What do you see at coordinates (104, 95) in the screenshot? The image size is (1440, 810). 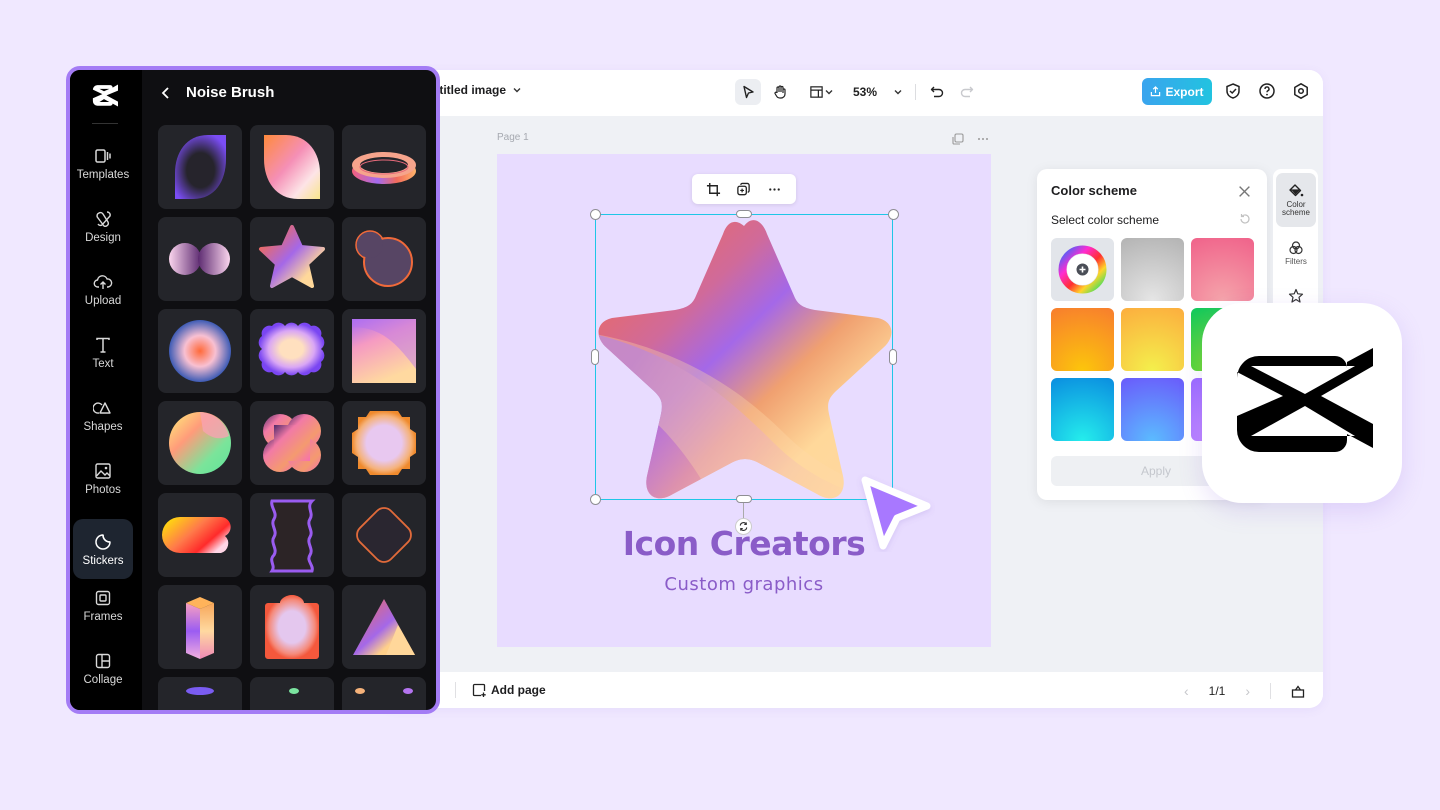 I see `capcut-logo-icon` at bounding box center [104, 95].